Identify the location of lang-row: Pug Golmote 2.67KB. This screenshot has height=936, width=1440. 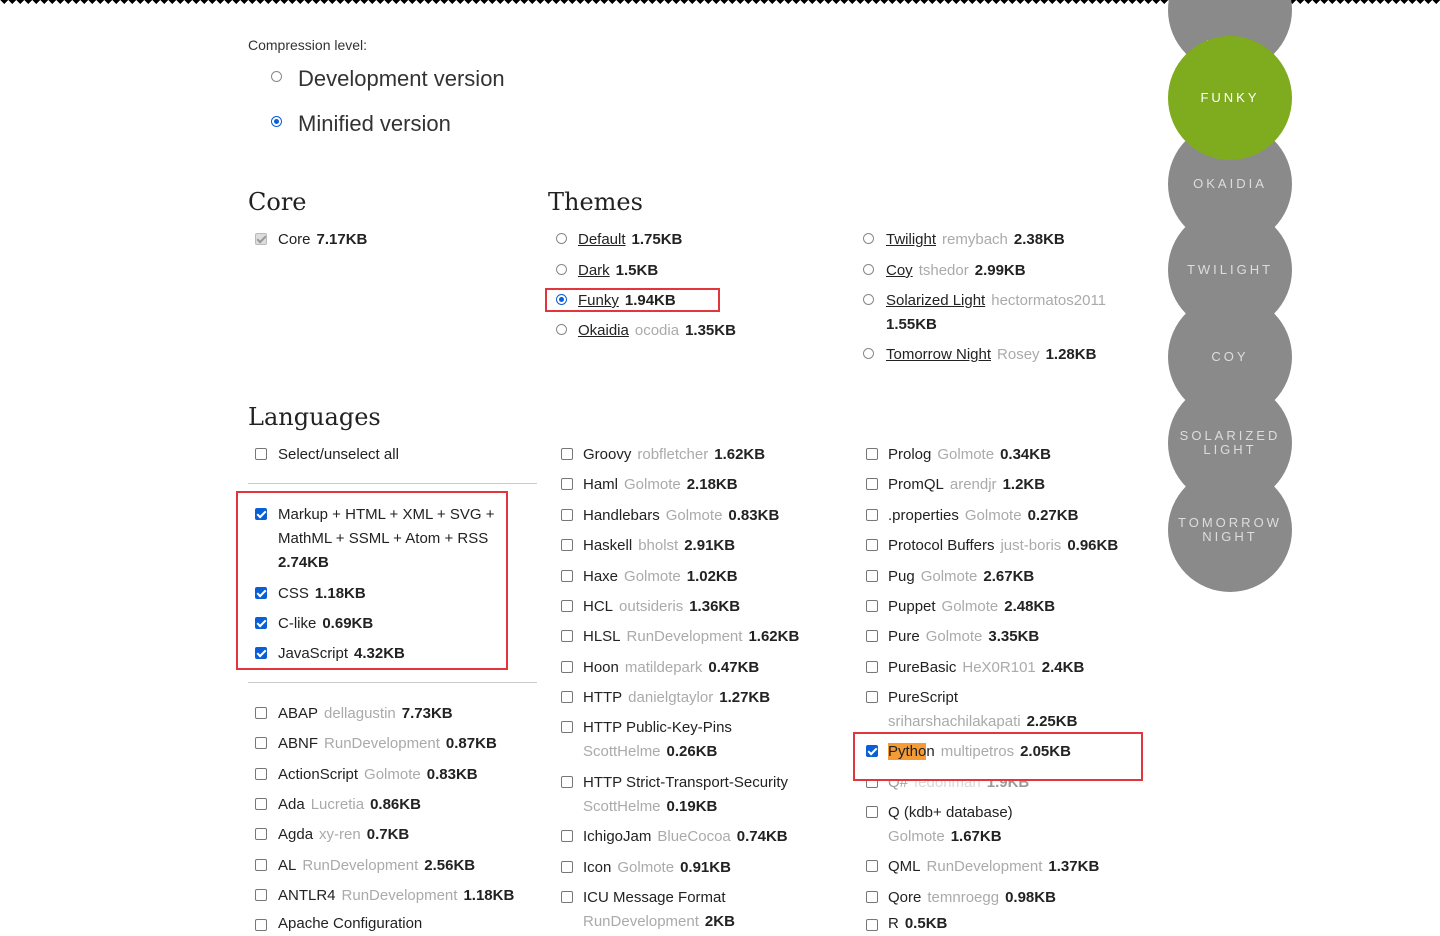
(961, 577).